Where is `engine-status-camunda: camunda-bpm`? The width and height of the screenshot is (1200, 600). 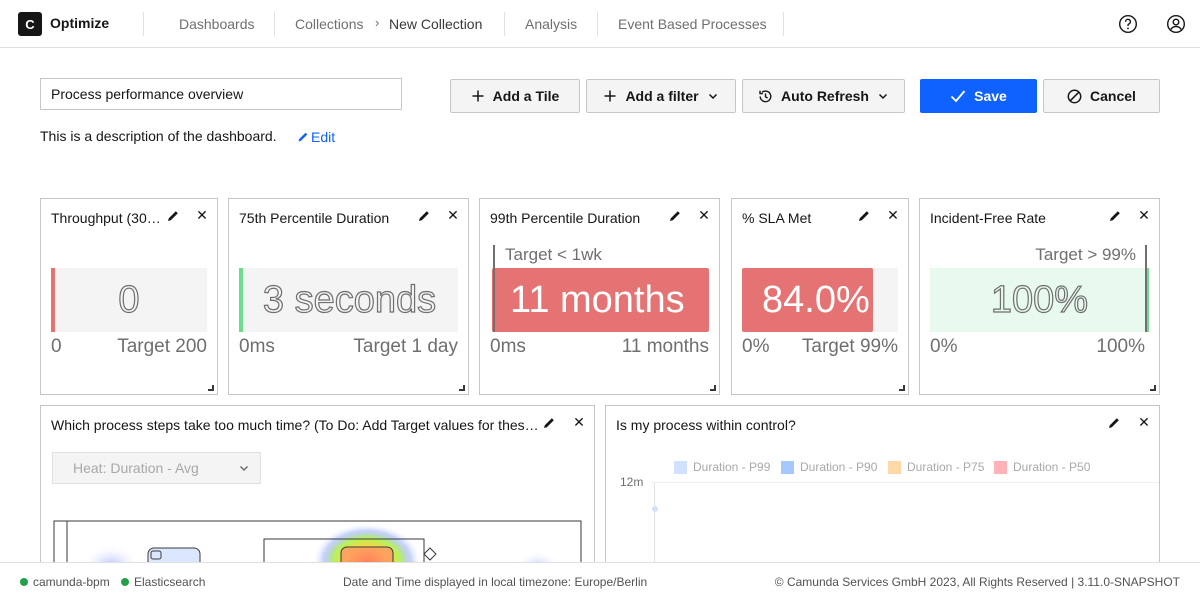 engine-status-camunda: camunda-bpm is located at coordinates (65, 582).